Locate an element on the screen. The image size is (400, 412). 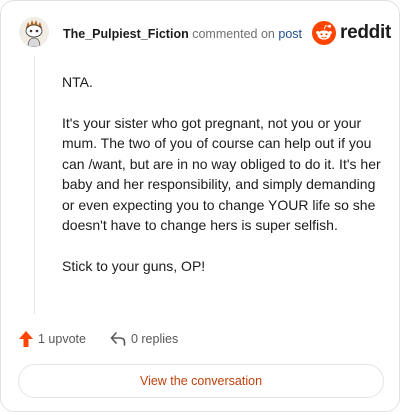
view-conversation-button: View the conversation is located at coordinates (201, 381).